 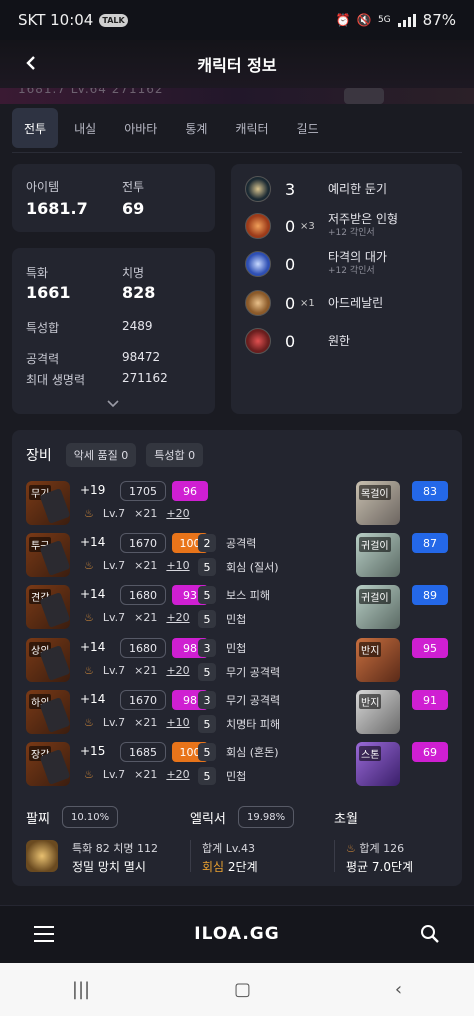 I want to click on accessory-ring-2: 반지 91, so click(x=402, y=714).